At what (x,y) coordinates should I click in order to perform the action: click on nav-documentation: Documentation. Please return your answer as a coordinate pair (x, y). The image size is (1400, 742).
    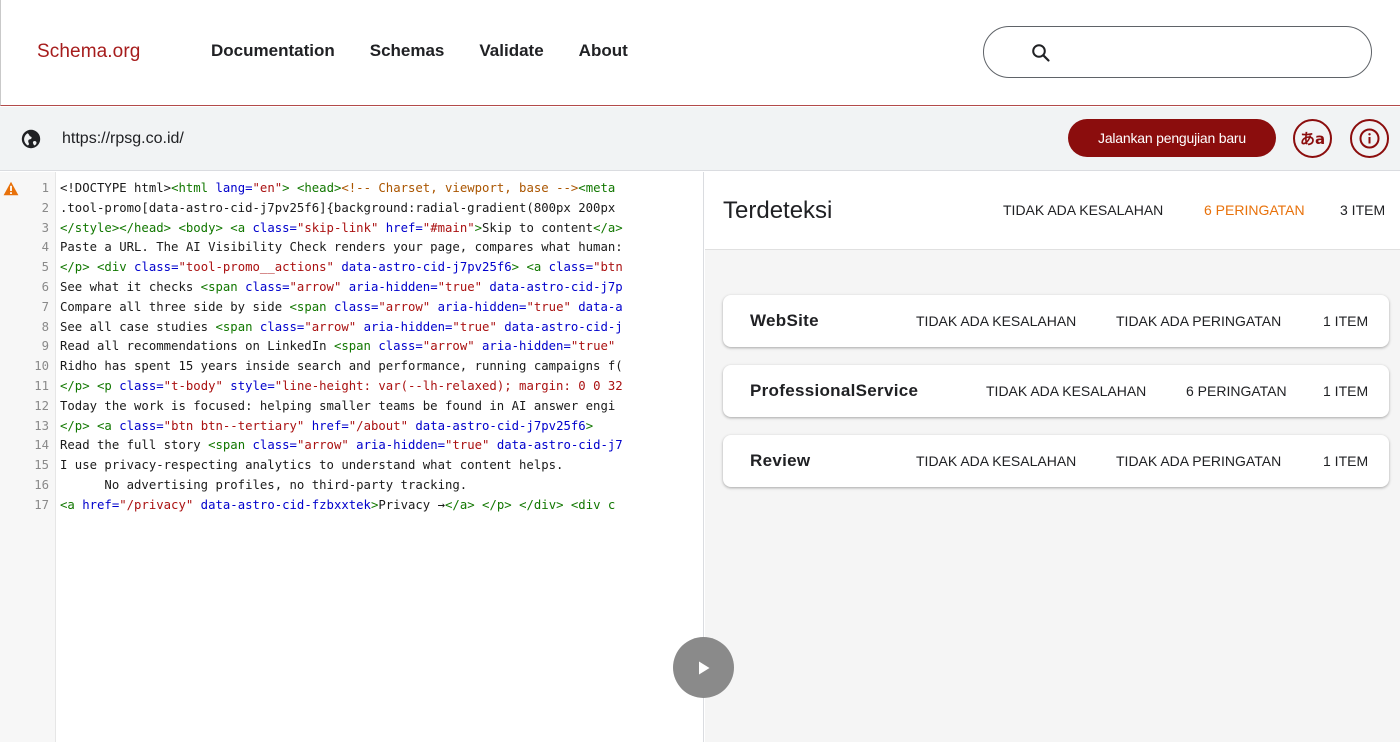
    Looking at the image, I should click on (273, 51).